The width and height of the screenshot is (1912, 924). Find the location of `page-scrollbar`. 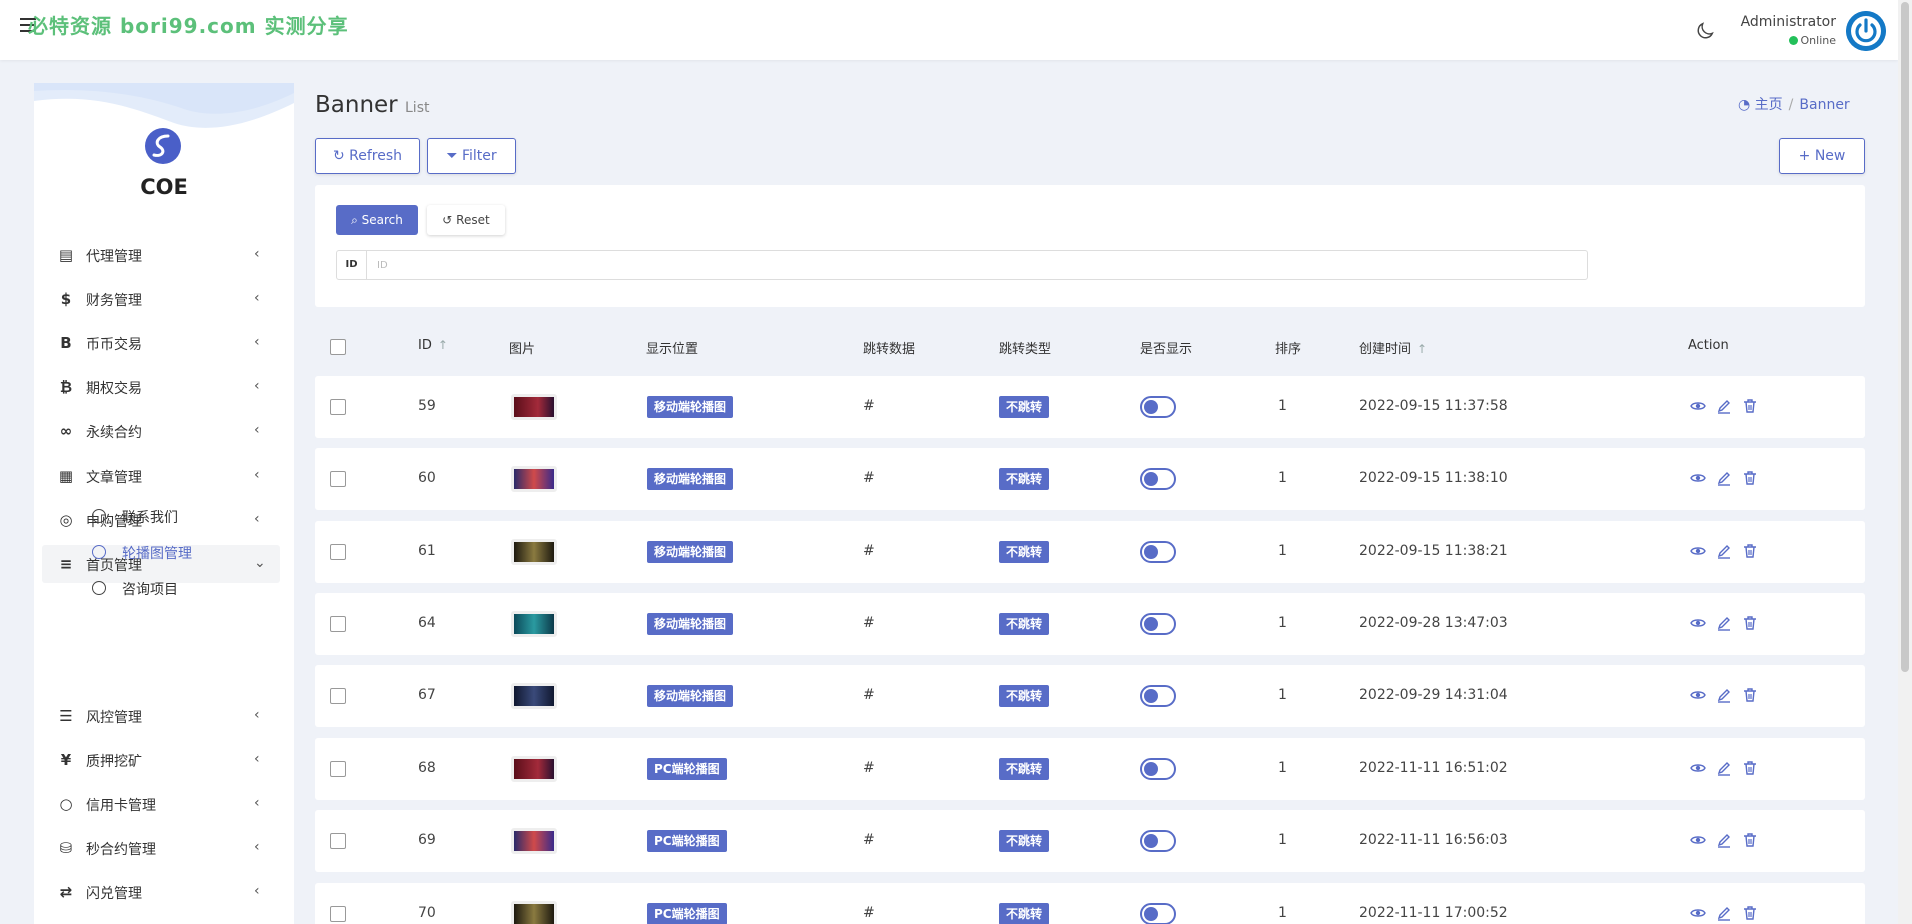

page-scrollbar is located at coordinates (1905, 462).